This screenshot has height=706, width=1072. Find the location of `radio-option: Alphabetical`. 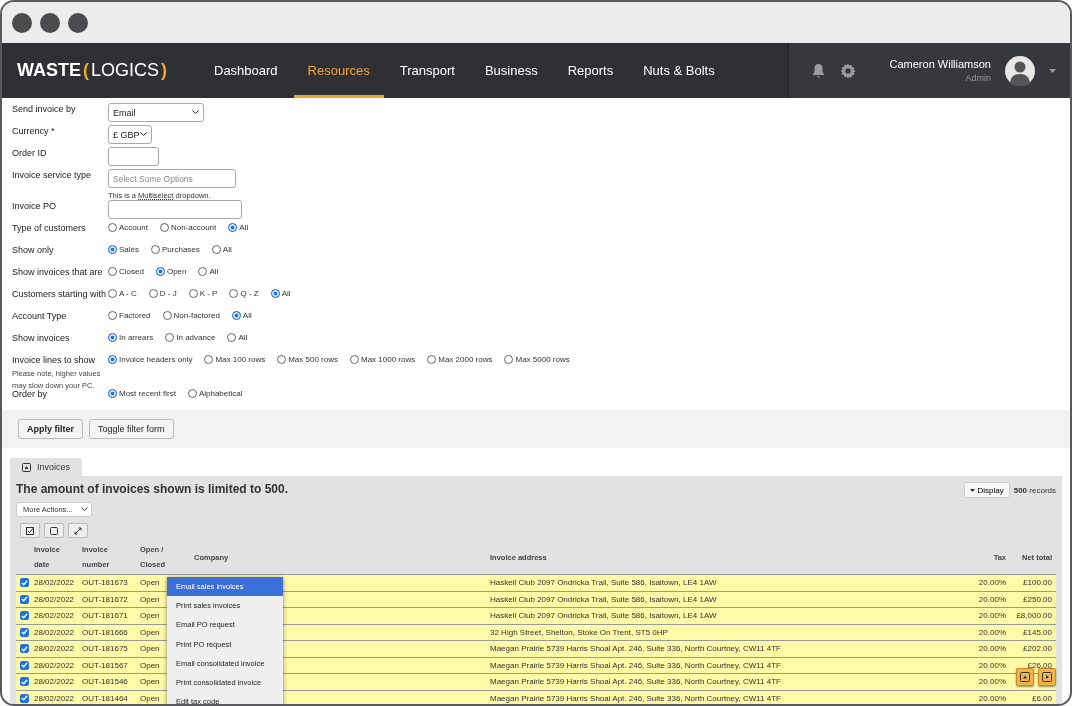

radio-option: Alphabetical is located at coordinates (215, 393).